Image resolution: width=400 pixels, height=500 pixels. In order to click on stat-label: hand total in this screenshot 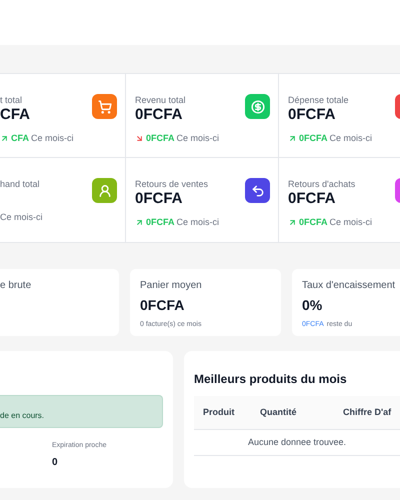, I will do `click(20, 184)`.